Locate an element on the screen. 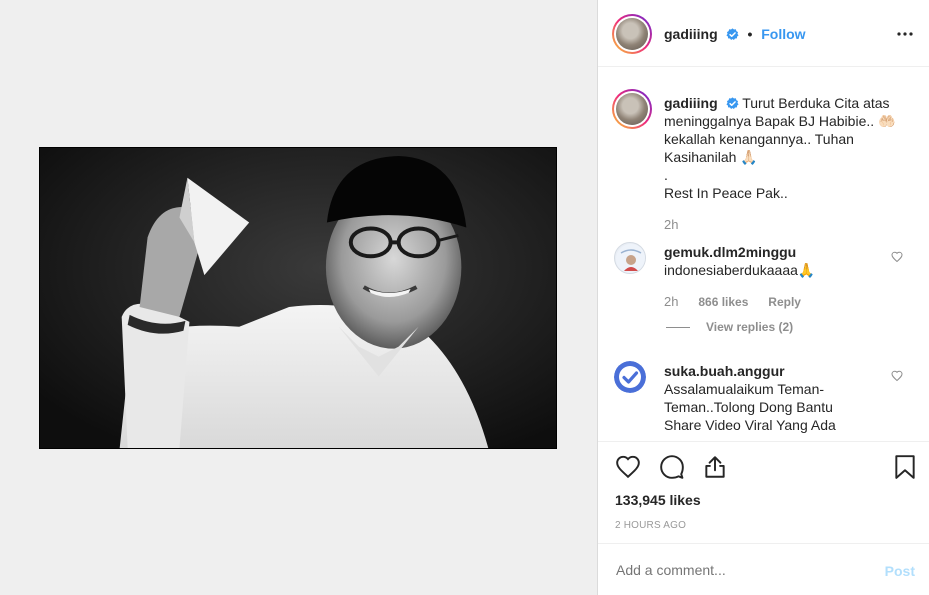  caption-line-1: Turut Berduka Cita atas is located at coordinates (816, 103).